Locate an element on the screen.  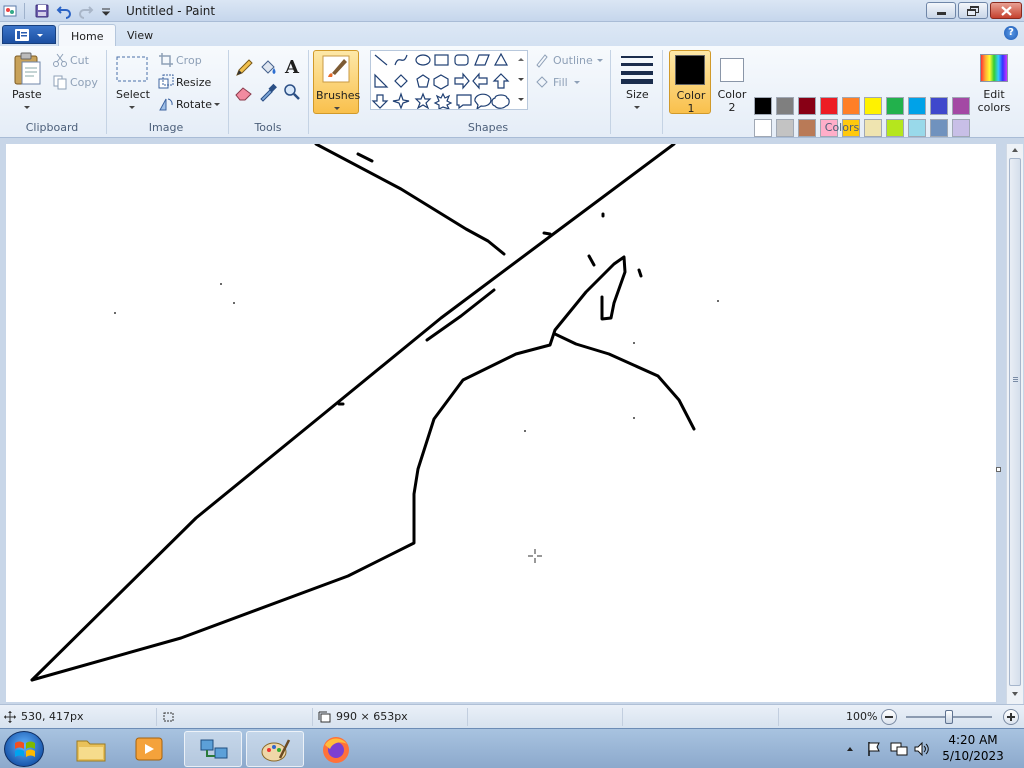
status-bar: 530, 417px 990 × 653px 100% is located at coordinates (512, 716).